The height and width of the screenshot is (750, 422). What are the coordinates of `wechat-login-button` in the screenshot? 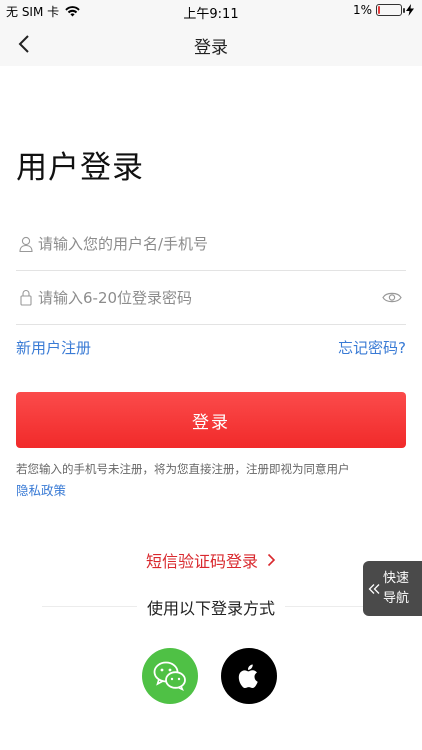 It's located at (170, 676).